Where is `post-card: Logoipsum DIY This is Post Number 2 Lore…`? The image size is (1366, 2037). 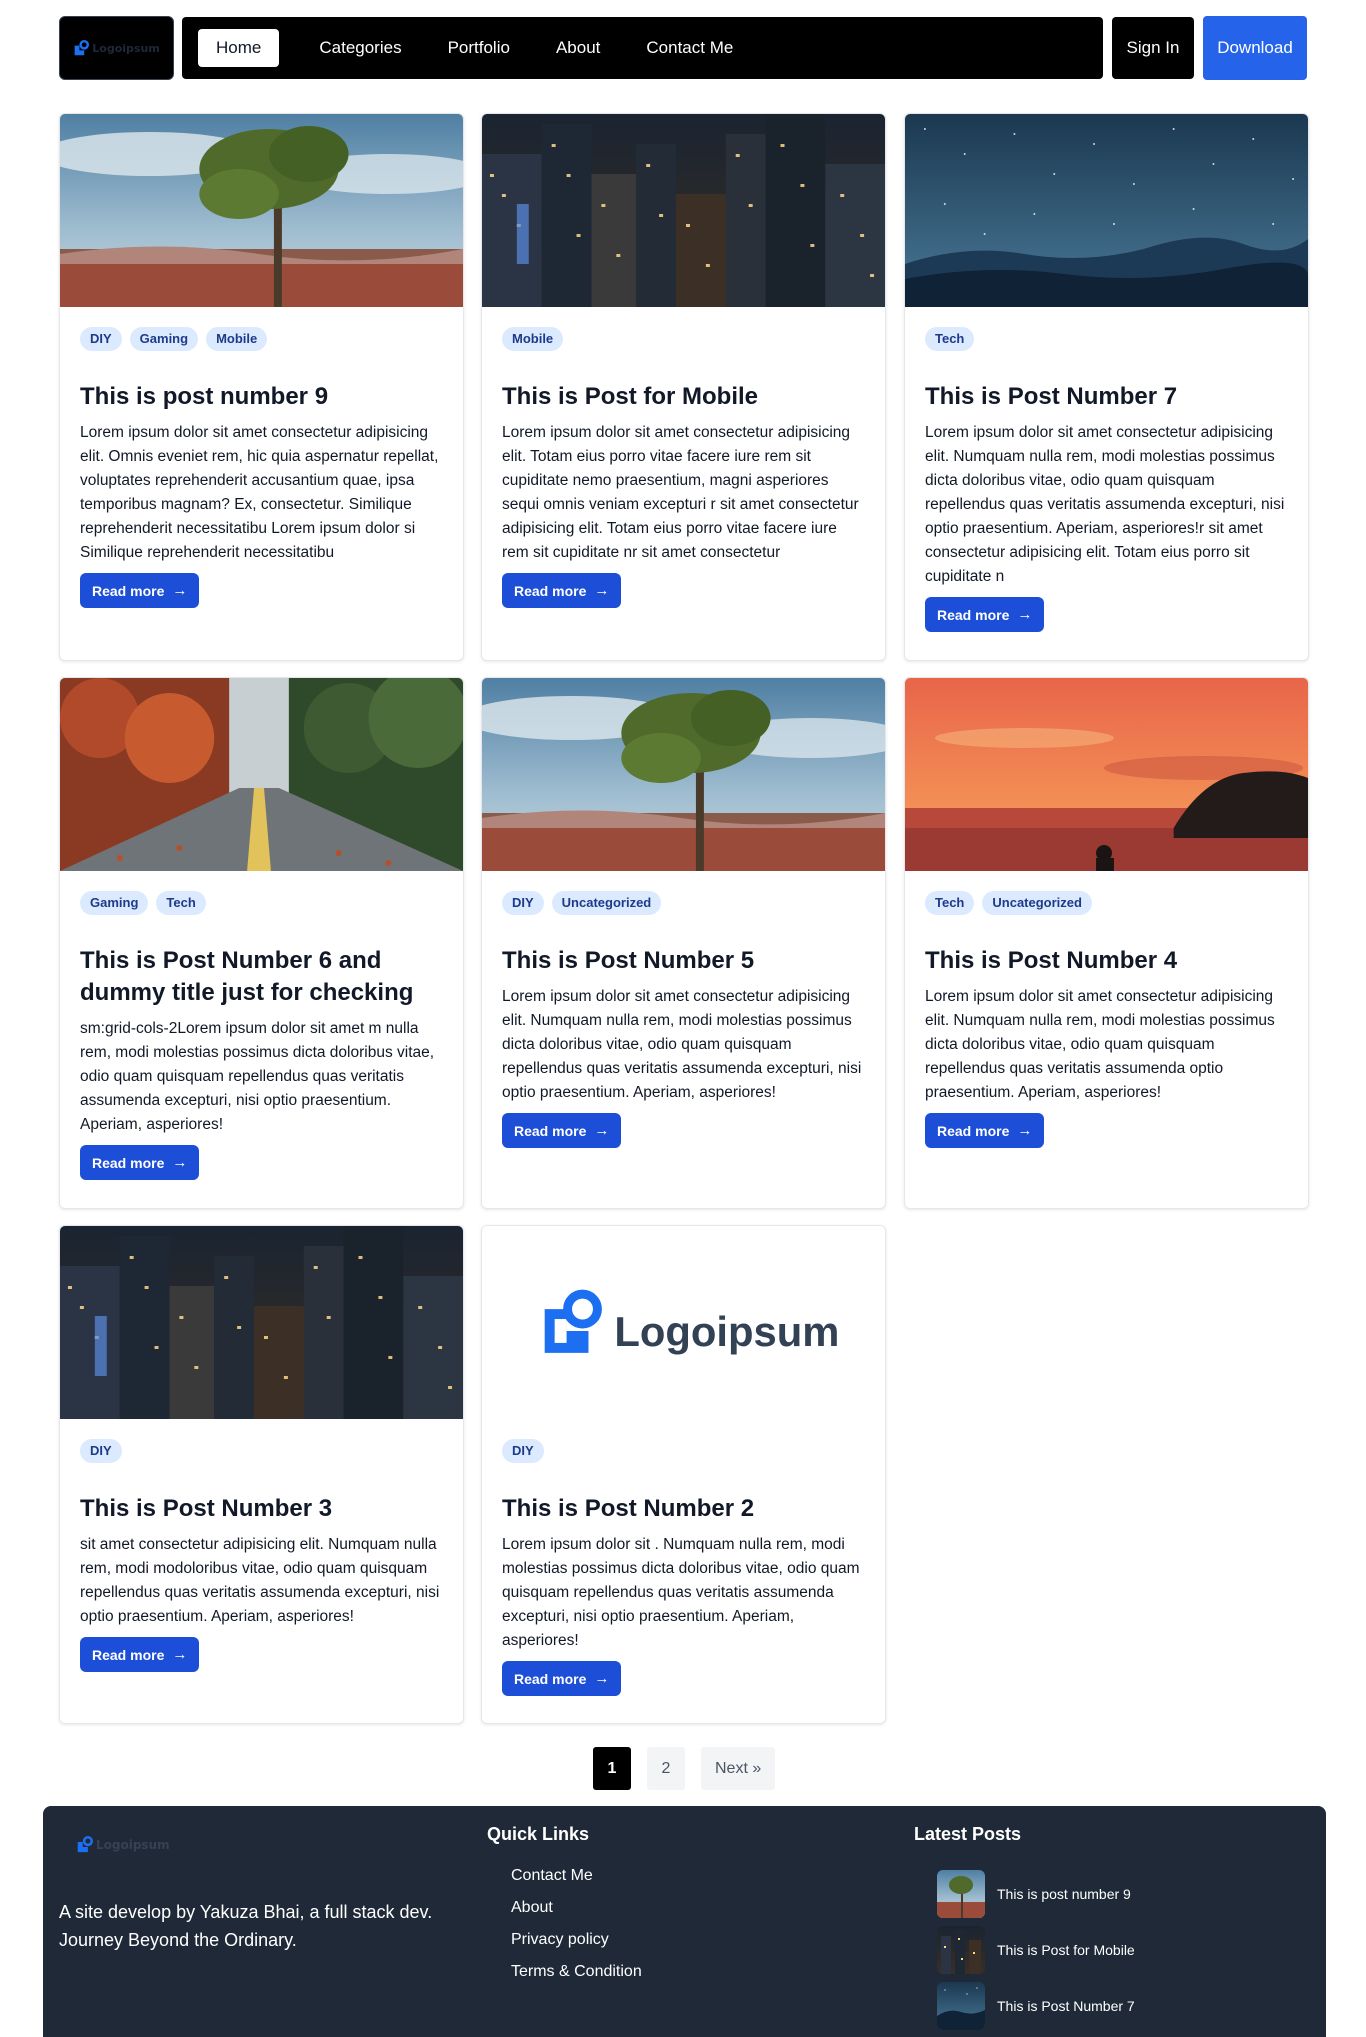 post-card: Logoipsum DIY This is Post Number 2 Lore… is located at coordinates (683, 1474).